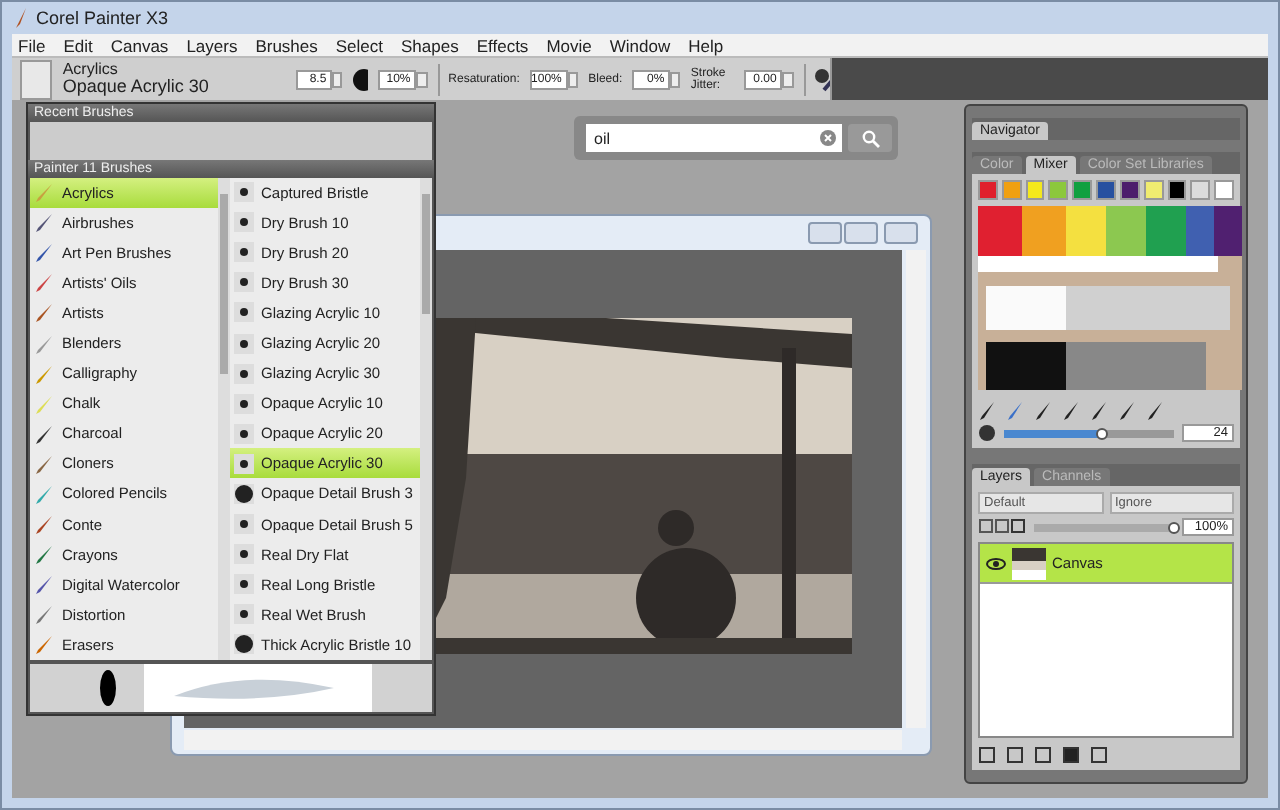 The image size is (1280, 810). Describe the element at coordinates (359, 45) in the screenshot. I see `menu-item: Select` at that location.